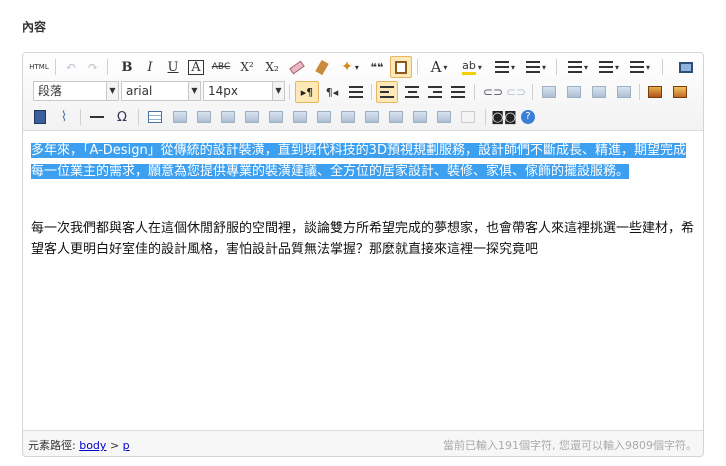 The image size is (726, 466). I want to click on source-html-button: HTML, so click(39, 67).